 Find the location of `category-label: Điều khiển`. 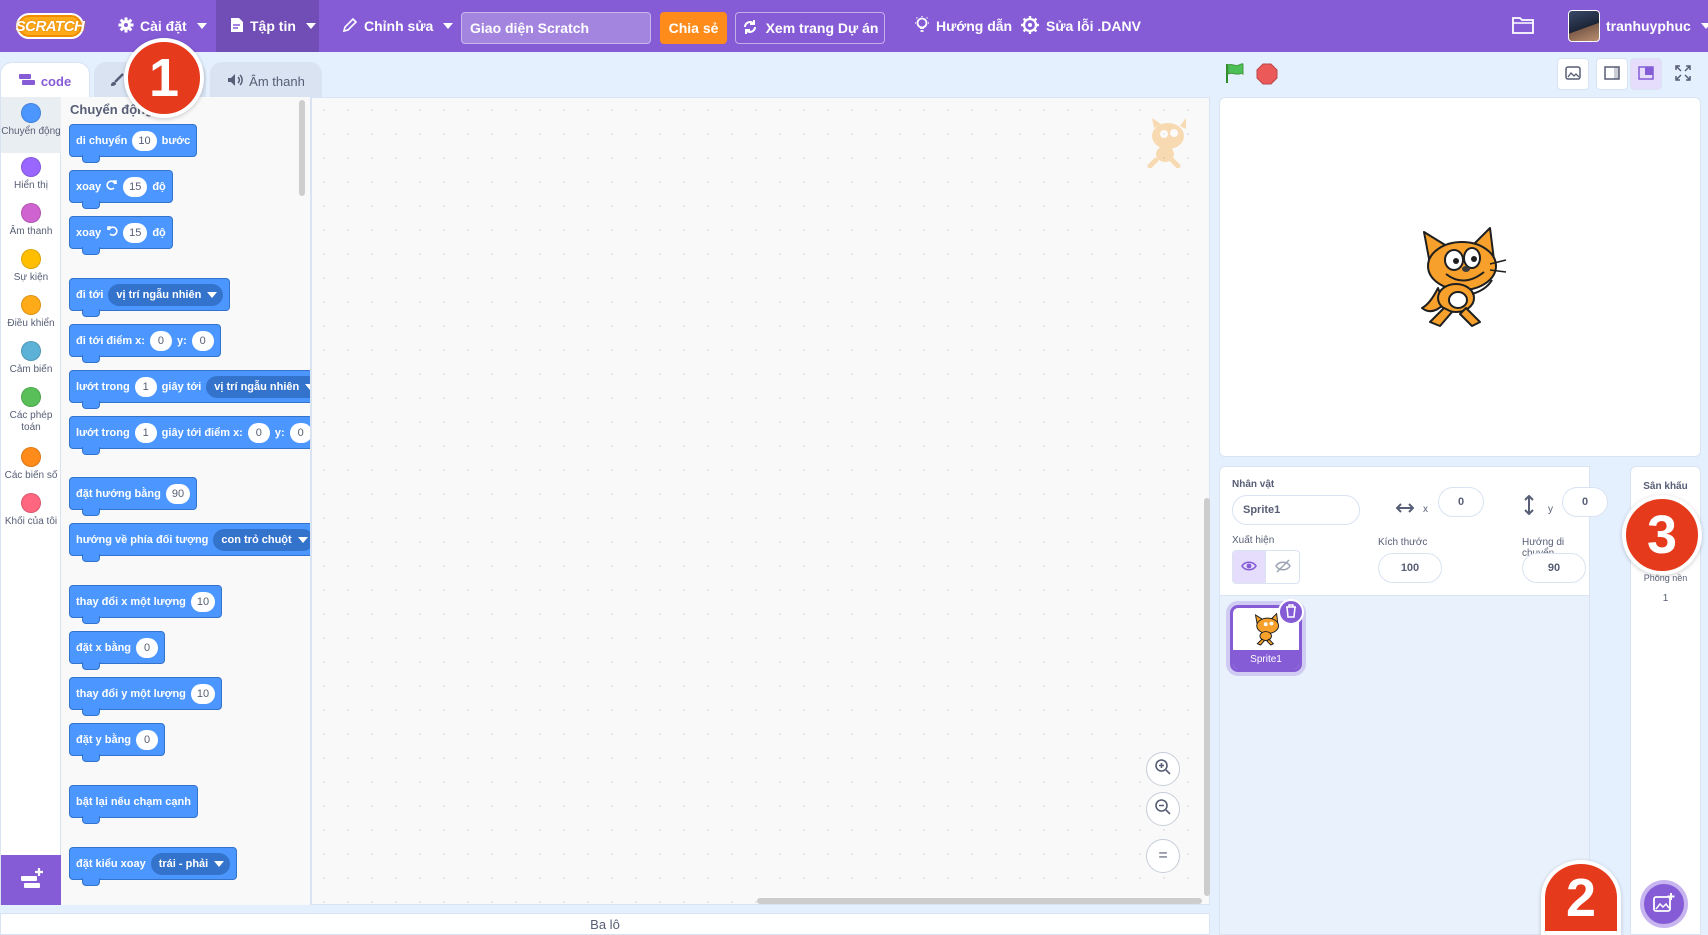

category-label: Điều khiển is located at coordinates (31, 323).